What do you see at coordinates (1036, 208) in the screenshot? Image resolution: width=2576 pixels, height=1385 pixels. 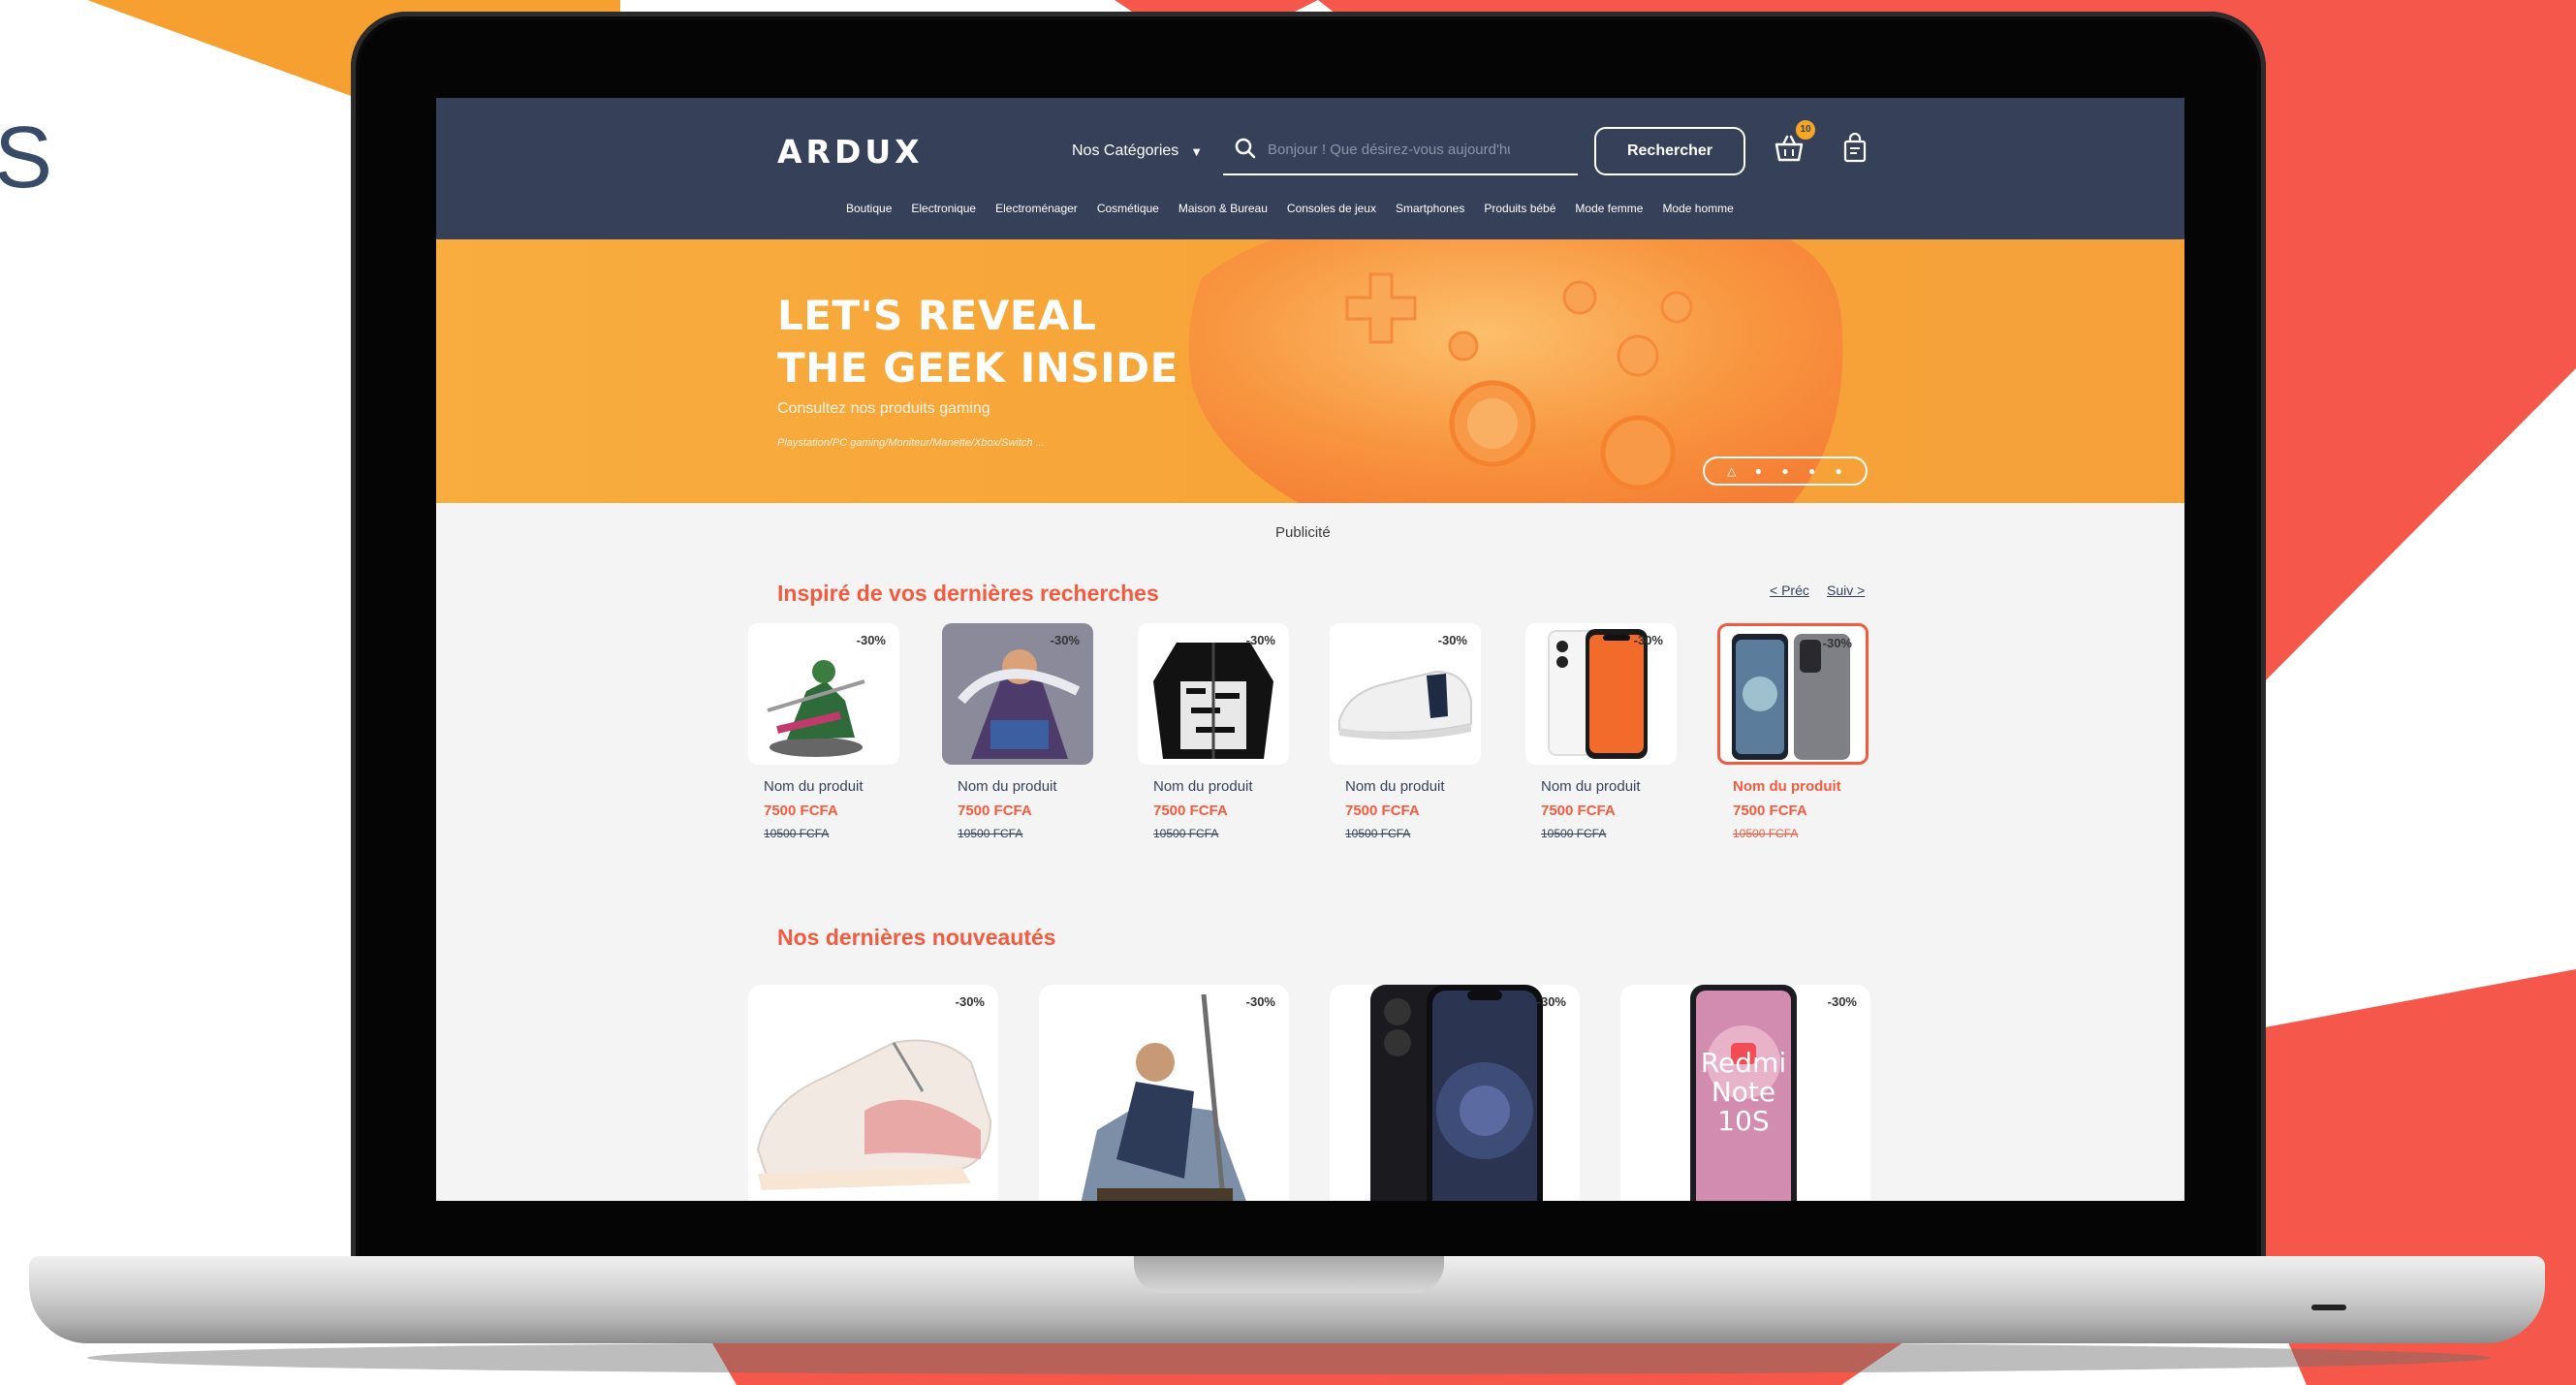 I see `nav-item-electromenager: Electroménager` at bounding box center [1036, 208].